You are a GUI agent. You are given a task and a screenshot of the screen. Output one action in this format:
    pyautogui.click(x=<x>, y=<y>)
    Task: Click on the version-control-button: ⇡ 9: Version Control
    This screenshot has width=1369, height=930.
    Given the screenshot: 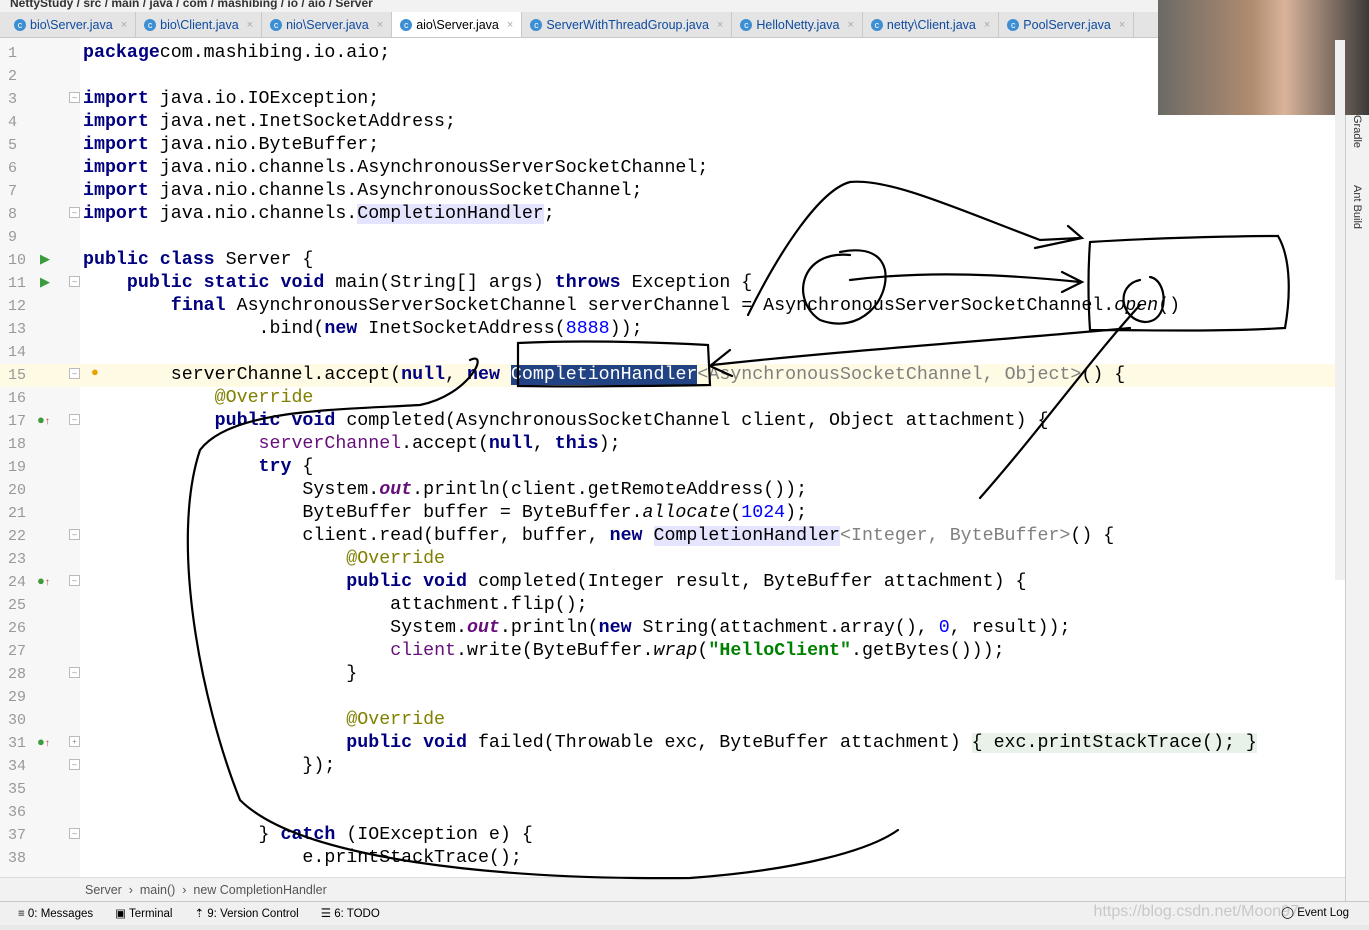 What is the action you would take?
    pyautogui.click(x=246, y=913)
    